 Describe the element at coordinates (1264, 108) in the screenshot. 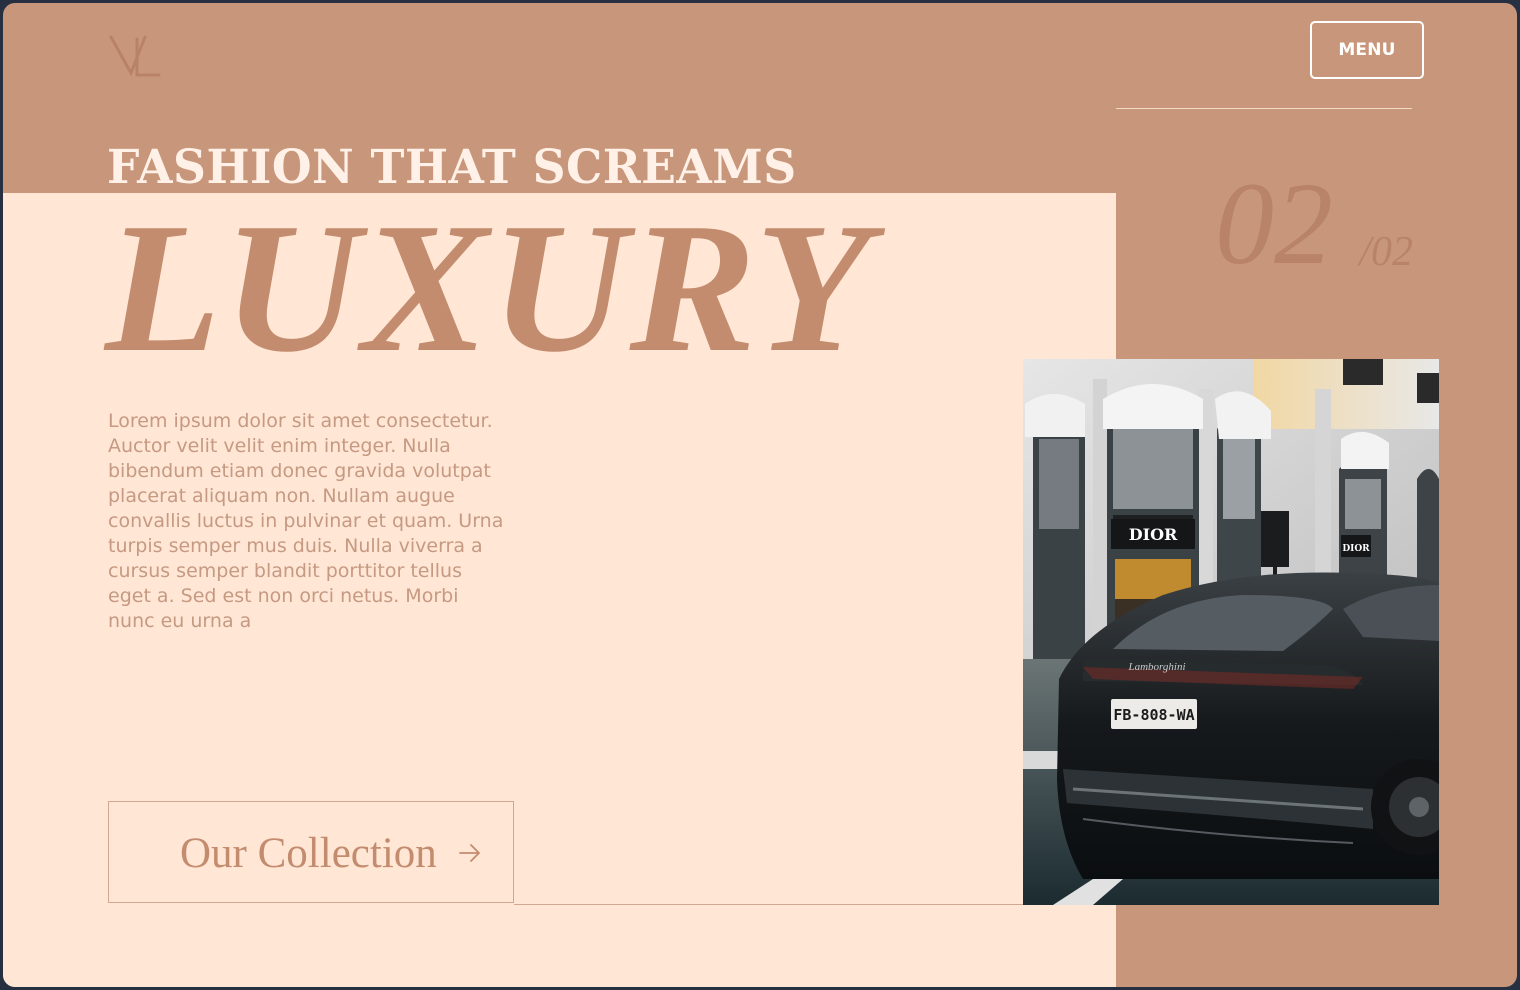

I see `menu-divider` at that location.